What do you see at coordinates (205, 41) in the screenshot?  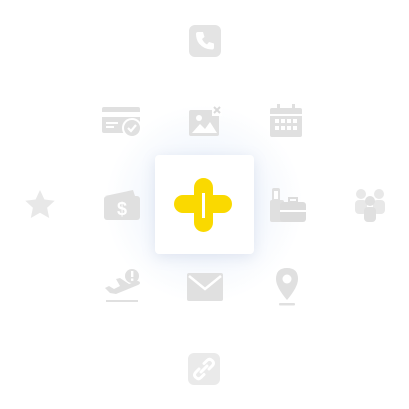 I see `phone-icon` at bounding box center [205, 41].